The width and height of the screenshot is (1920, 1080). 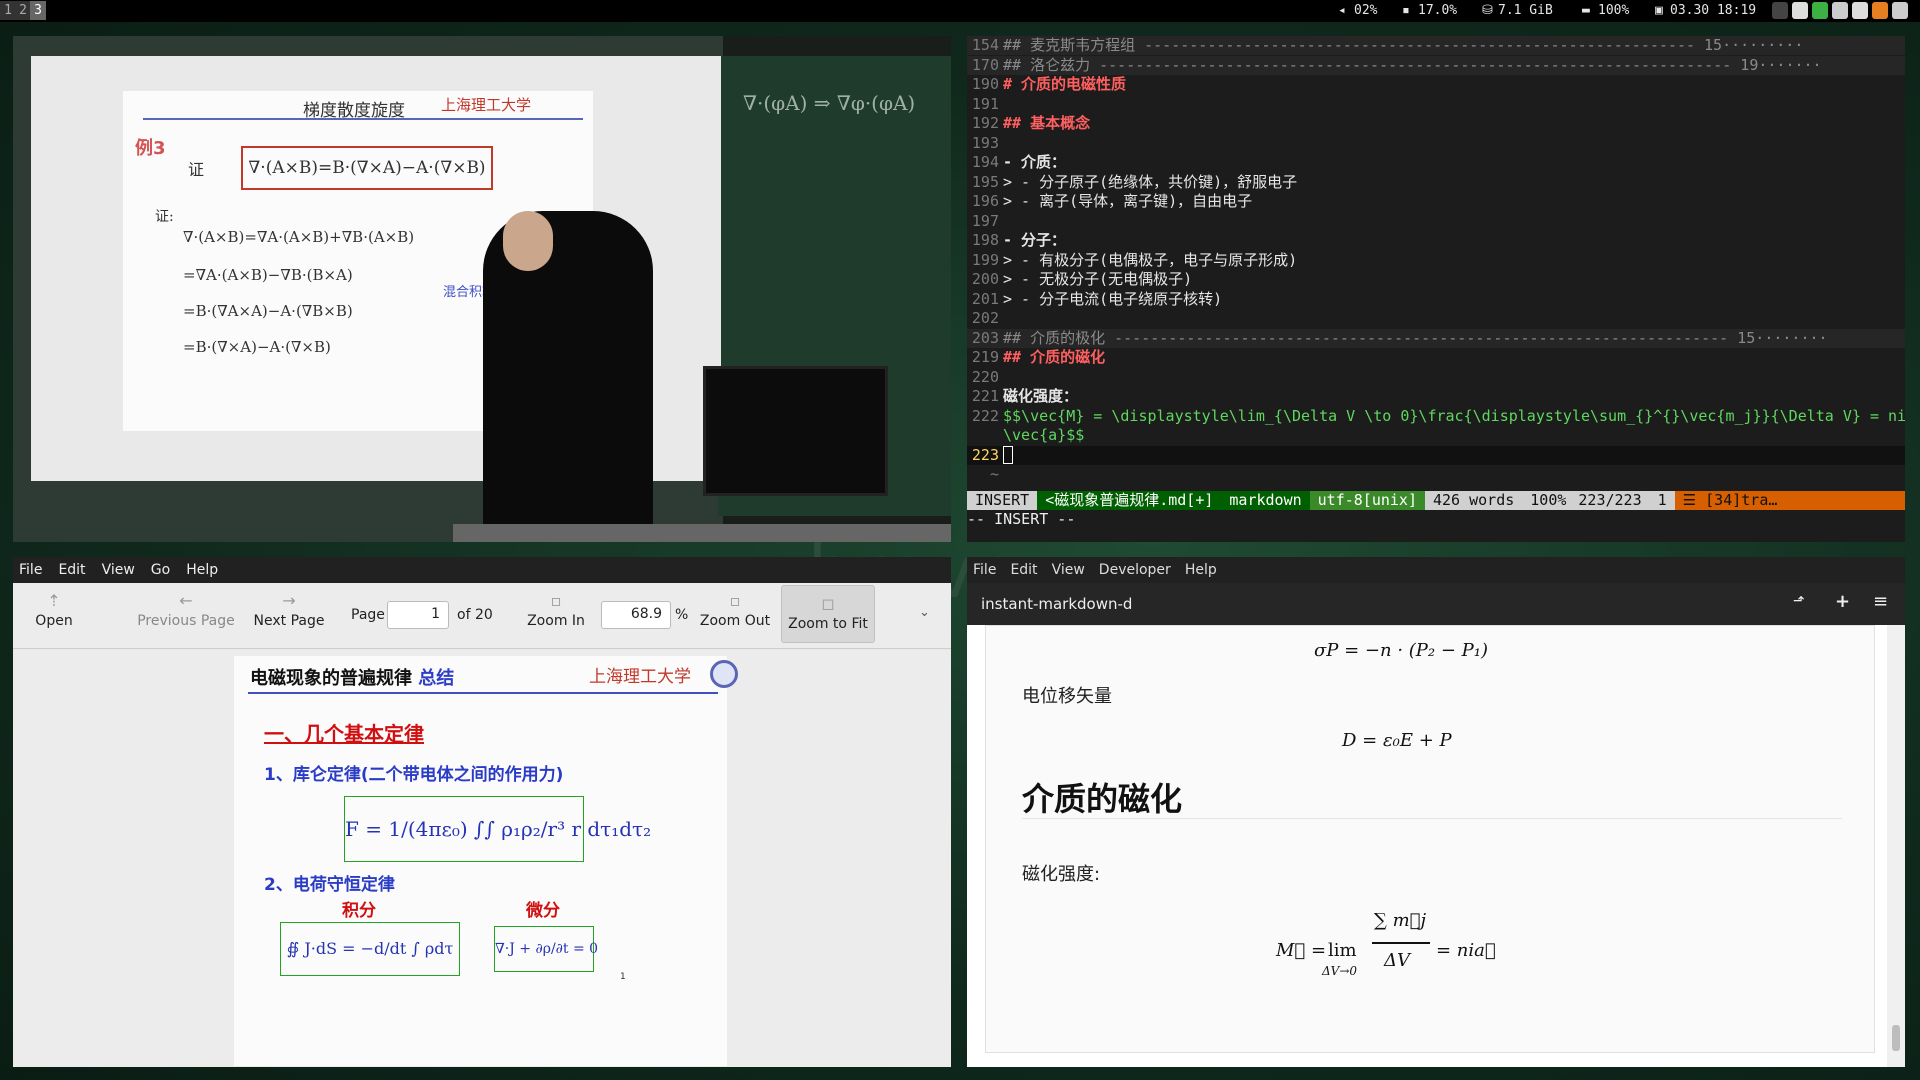 What do you see at coordinates (985, 298) in the screenshot?
I see `line-number: 201` at bounding box center [985, 298].